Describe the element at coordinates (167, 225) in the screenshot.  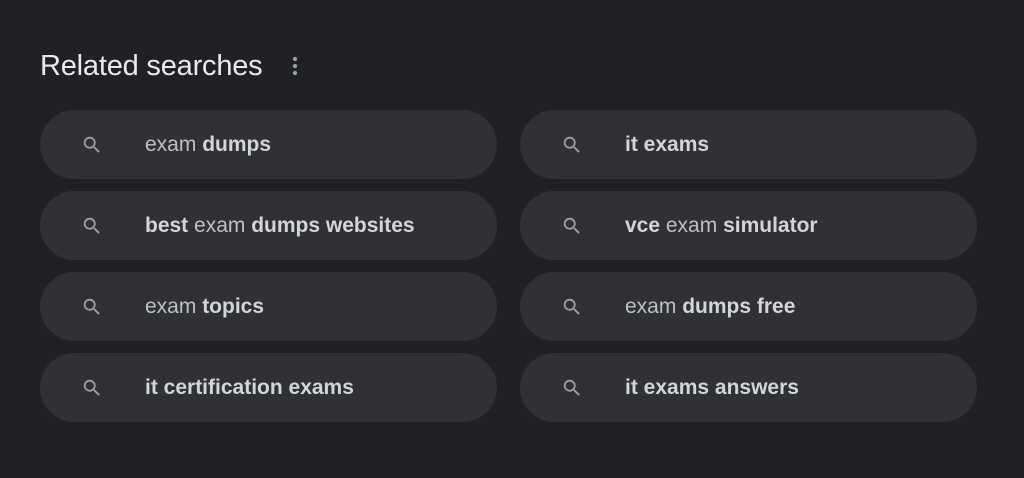
I see `query-bold-term: best` at that location.